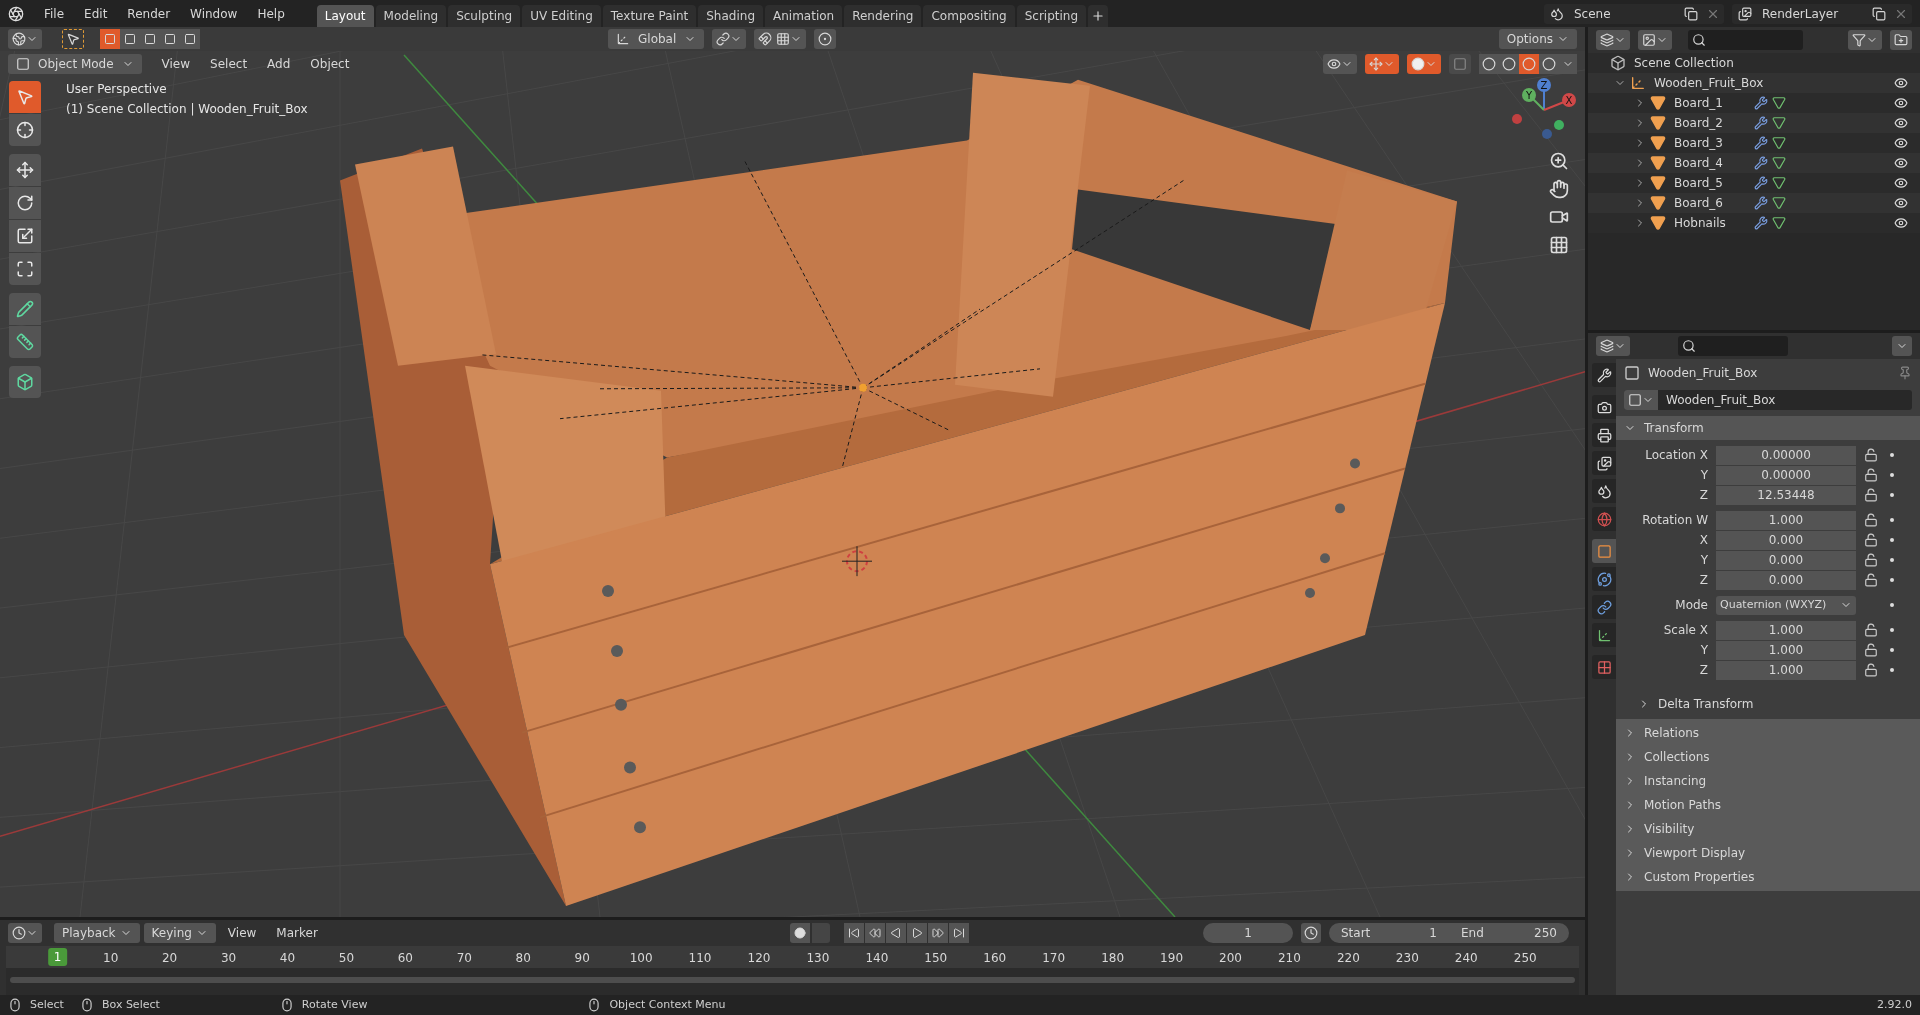  Describe the element at coordinates (242, 933) in the screenshot. I see `timeline-menu-item: View` at that location.